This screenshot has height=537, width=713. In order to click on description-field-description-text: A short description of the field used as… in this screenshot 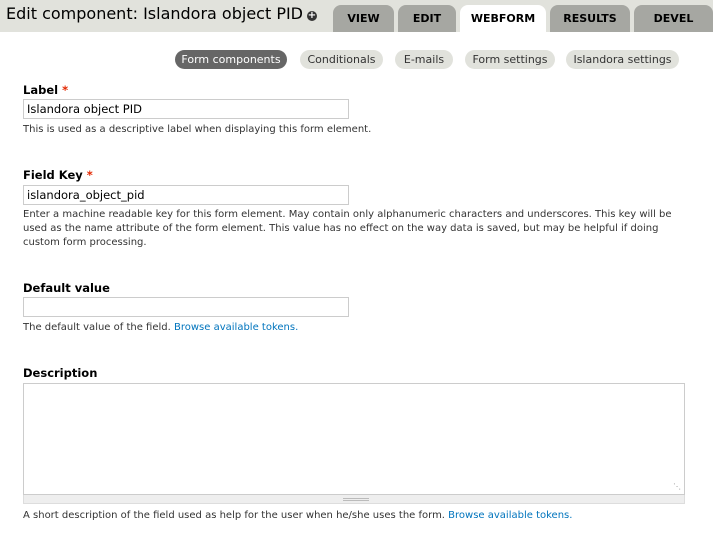, I will do `click(234, 515)`.